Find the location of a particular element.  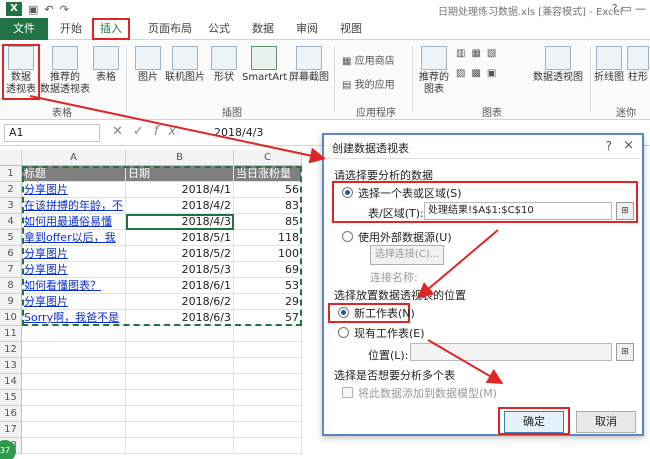

column-header-a: A is located at coordinates (74, 158).